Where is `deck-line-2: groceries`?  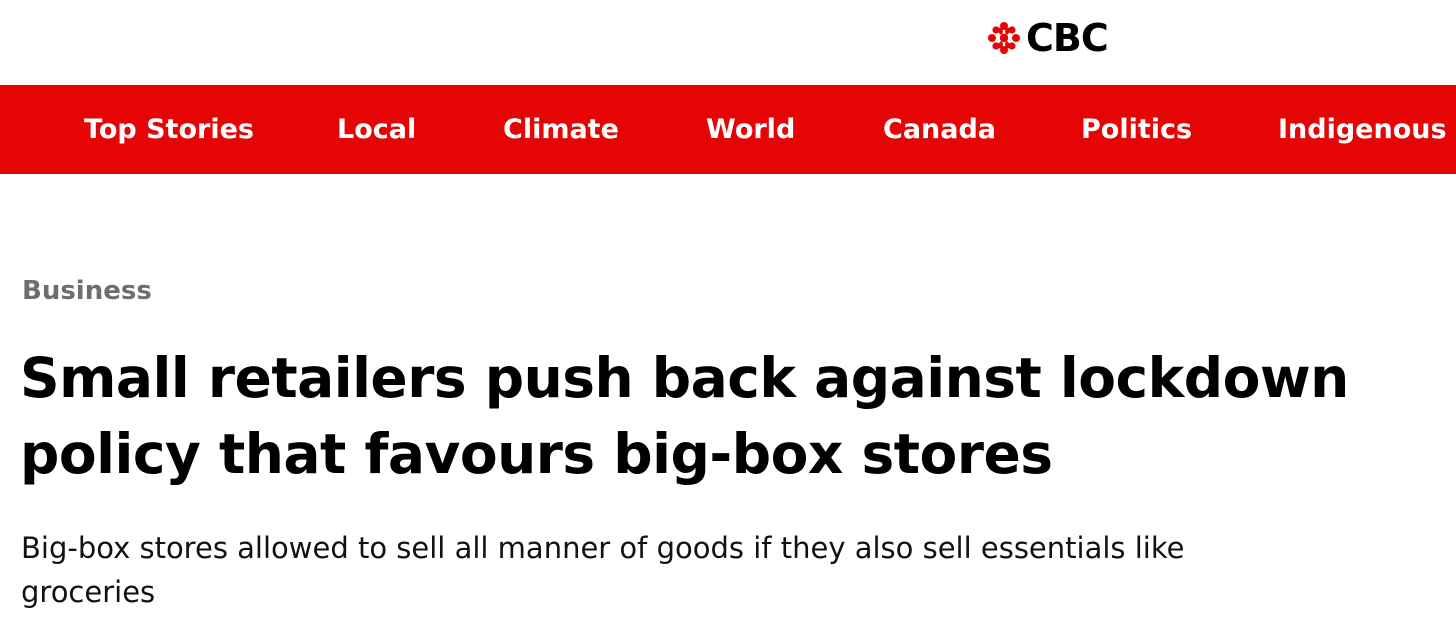 deck-line-2: groceries is located at coordinates (88, 592).